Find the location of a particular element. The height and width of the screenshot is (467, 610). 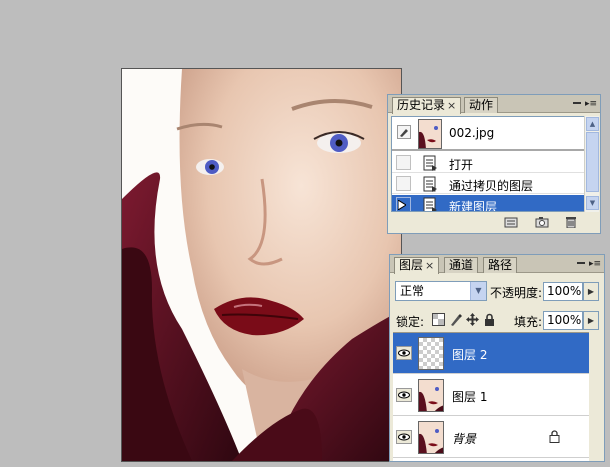

tab-channels: 通道 is located at coordinates (461, 265).